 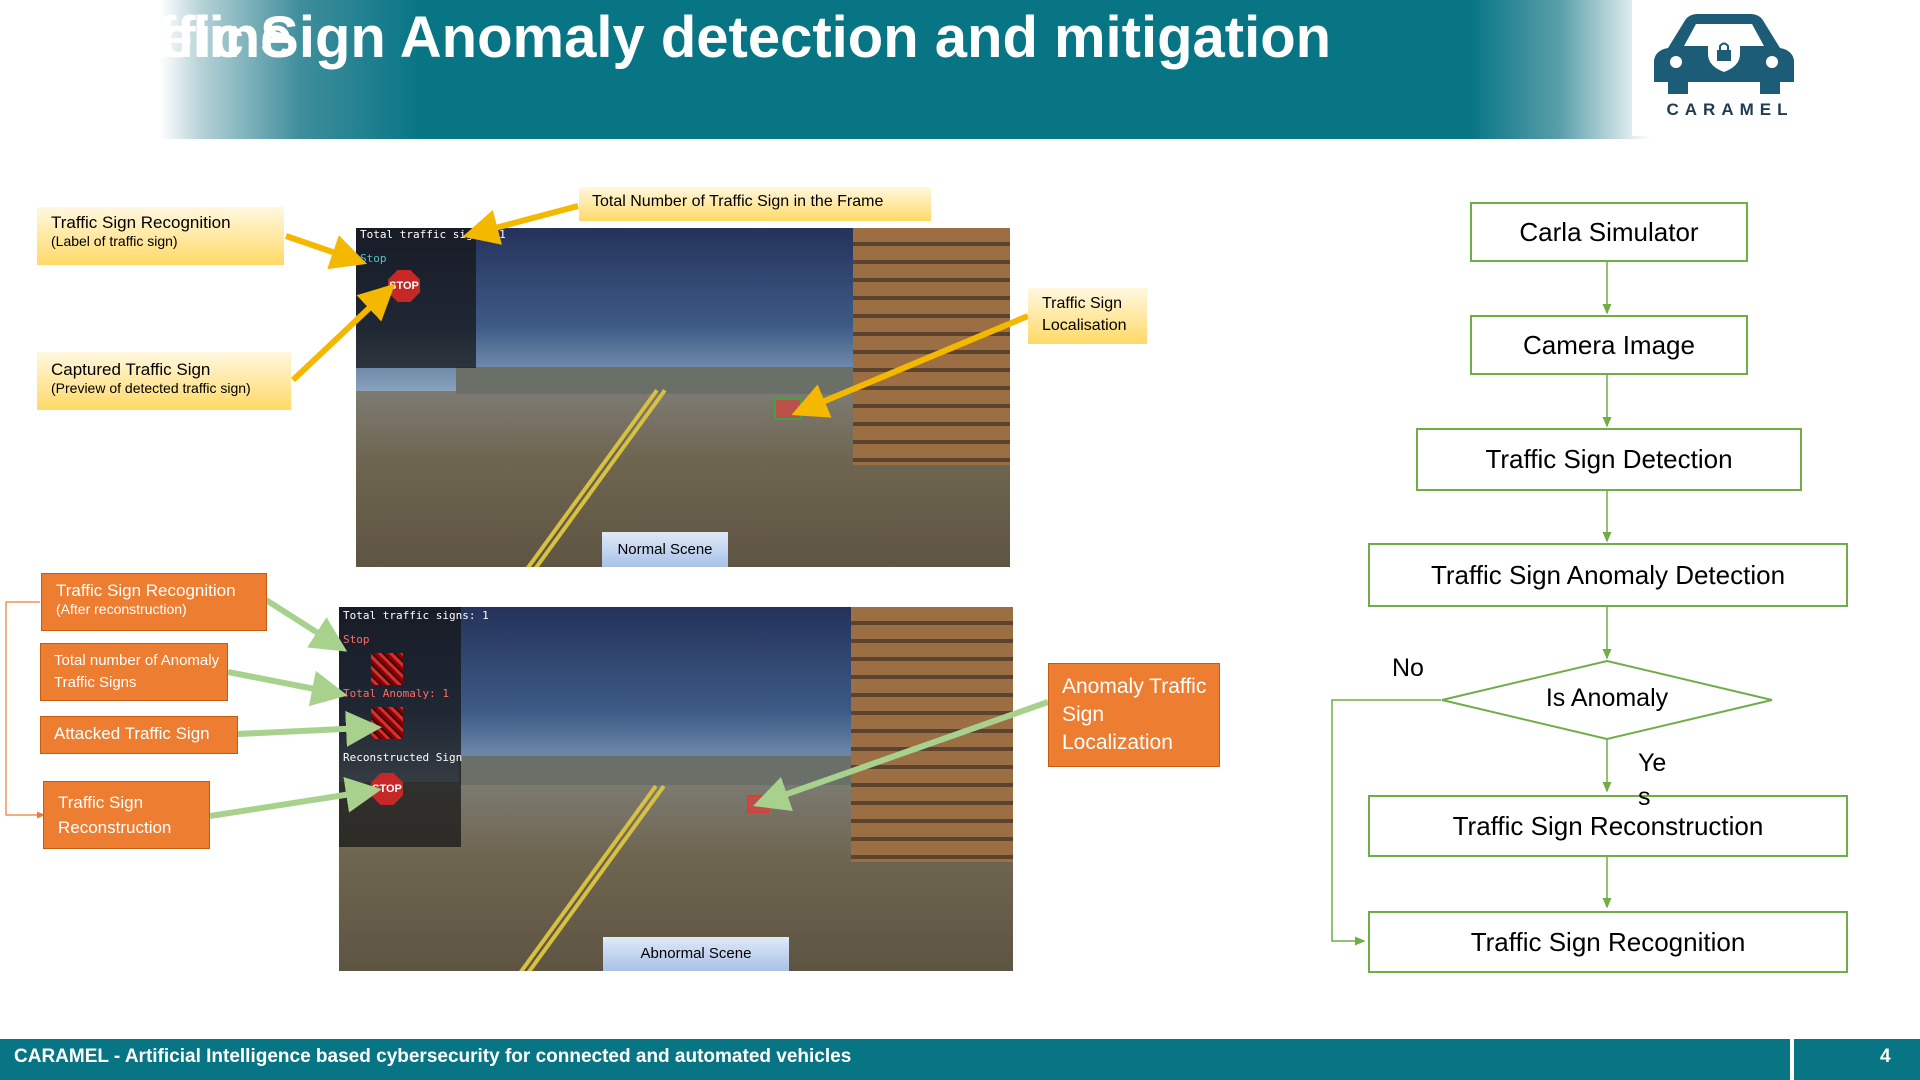 I want to click on label-anomaly-localization: Anomaly Traffic Sign Localization, so click(x=1134, y=715).